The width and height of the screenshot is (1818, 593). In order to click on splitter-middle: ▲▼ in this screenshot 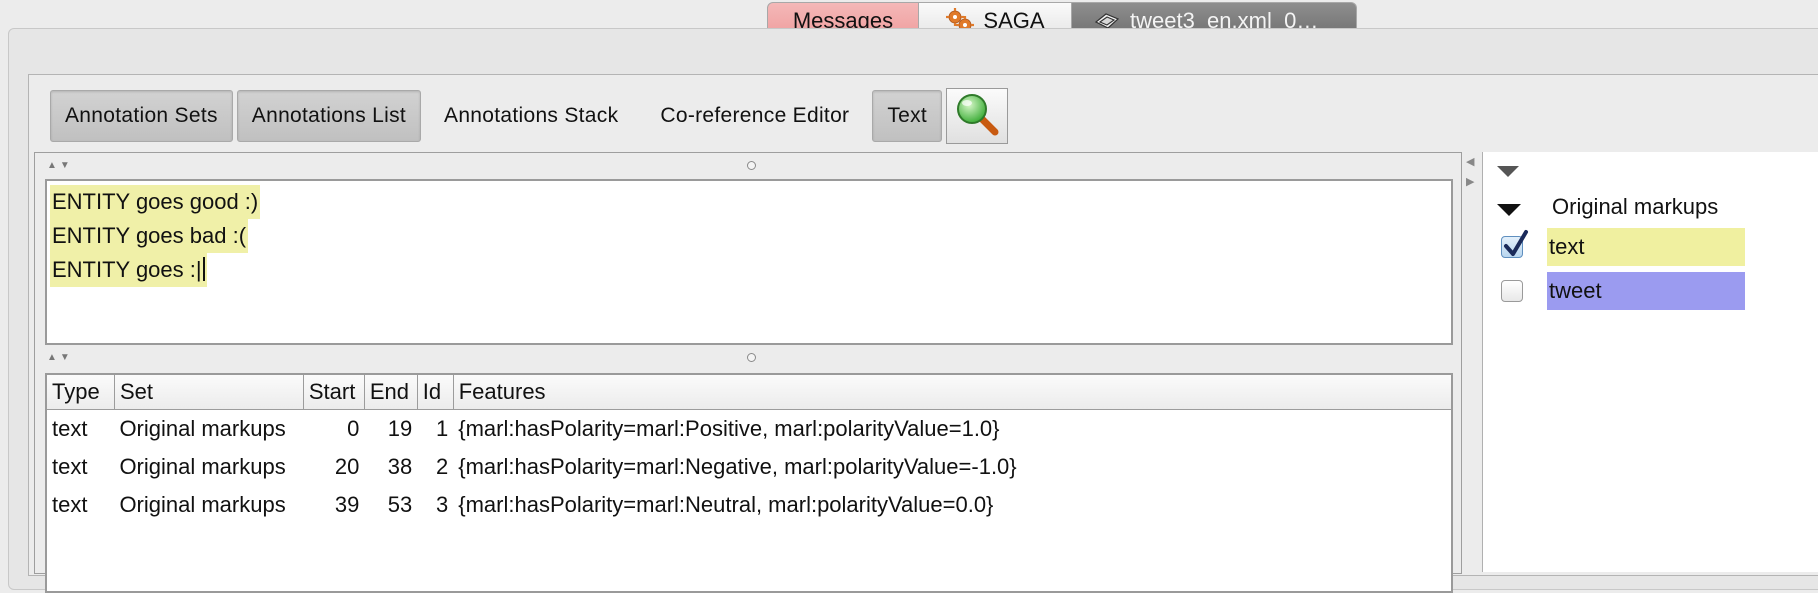, I will do `click(748, 357)`.